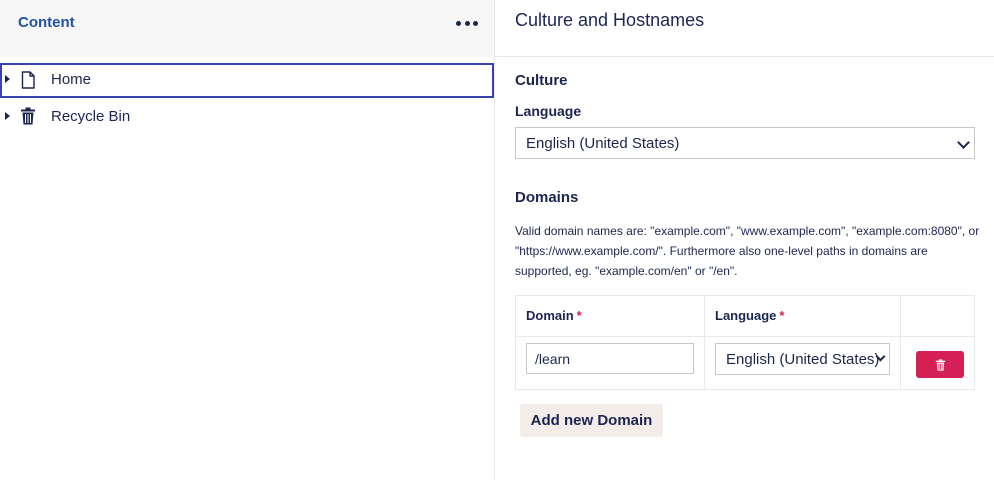 This screenshot has height=480, width=994. Describe the element at coordinates (746, 315) in the screenshot. I see `column-header-label: Language` at that location.